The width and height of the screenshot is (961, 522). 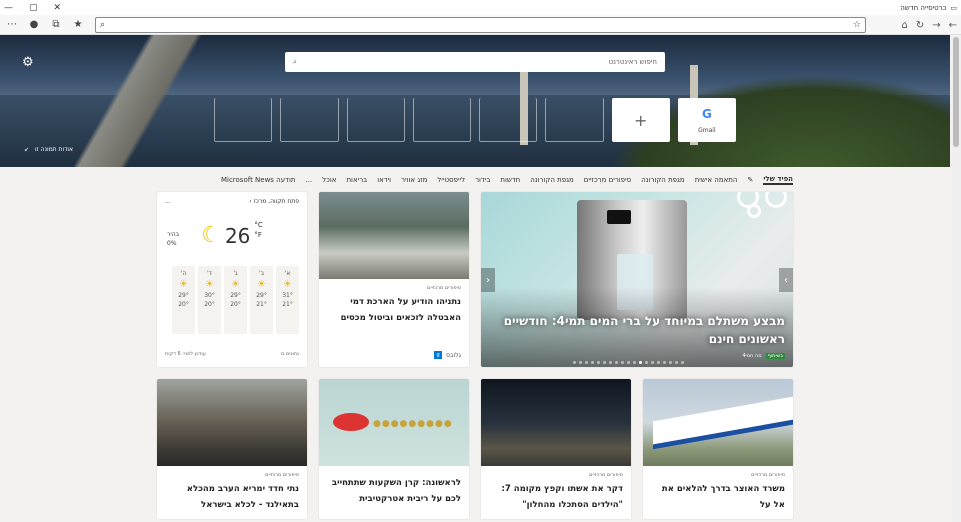 What do you see at coordinates (488, 280) in the screenshot?
I see `carousel-prev-button: ‹` at bounding box center [488, 280].